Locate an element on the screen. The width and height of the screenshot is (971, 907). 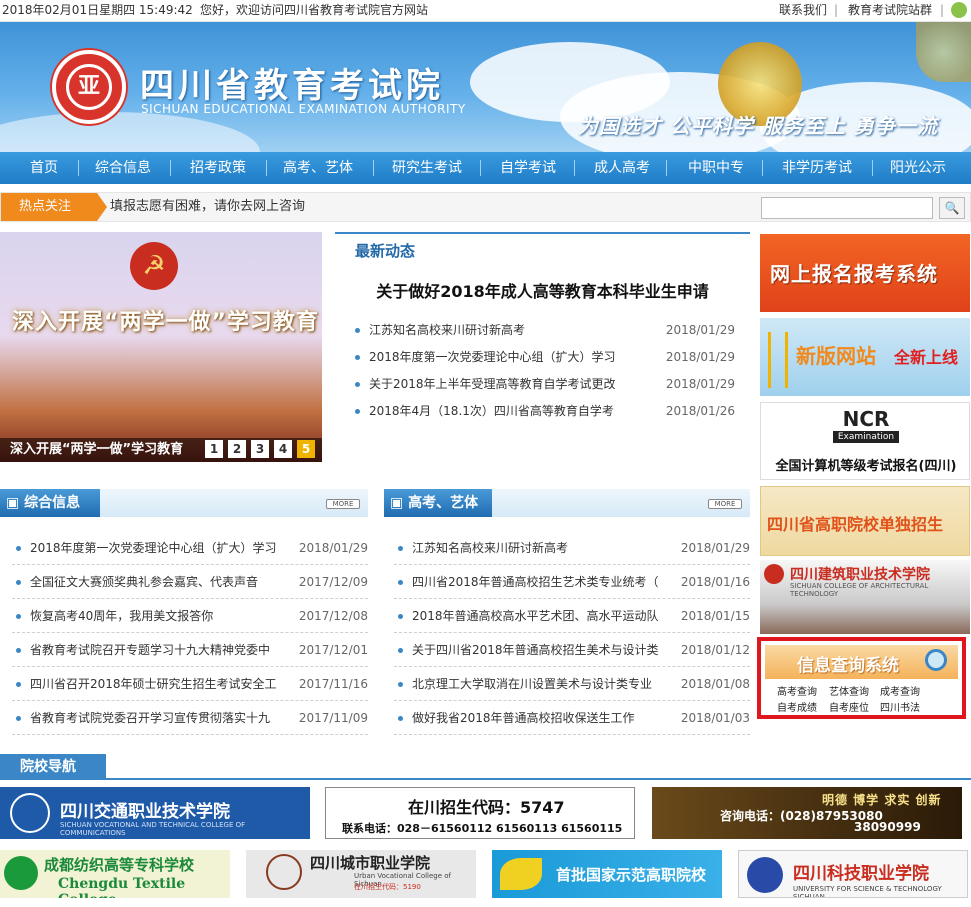
news-item: 2018年度第一次党委理论中心组（扩大）学习 2018/01/29 is located at coordinates (552, 357).